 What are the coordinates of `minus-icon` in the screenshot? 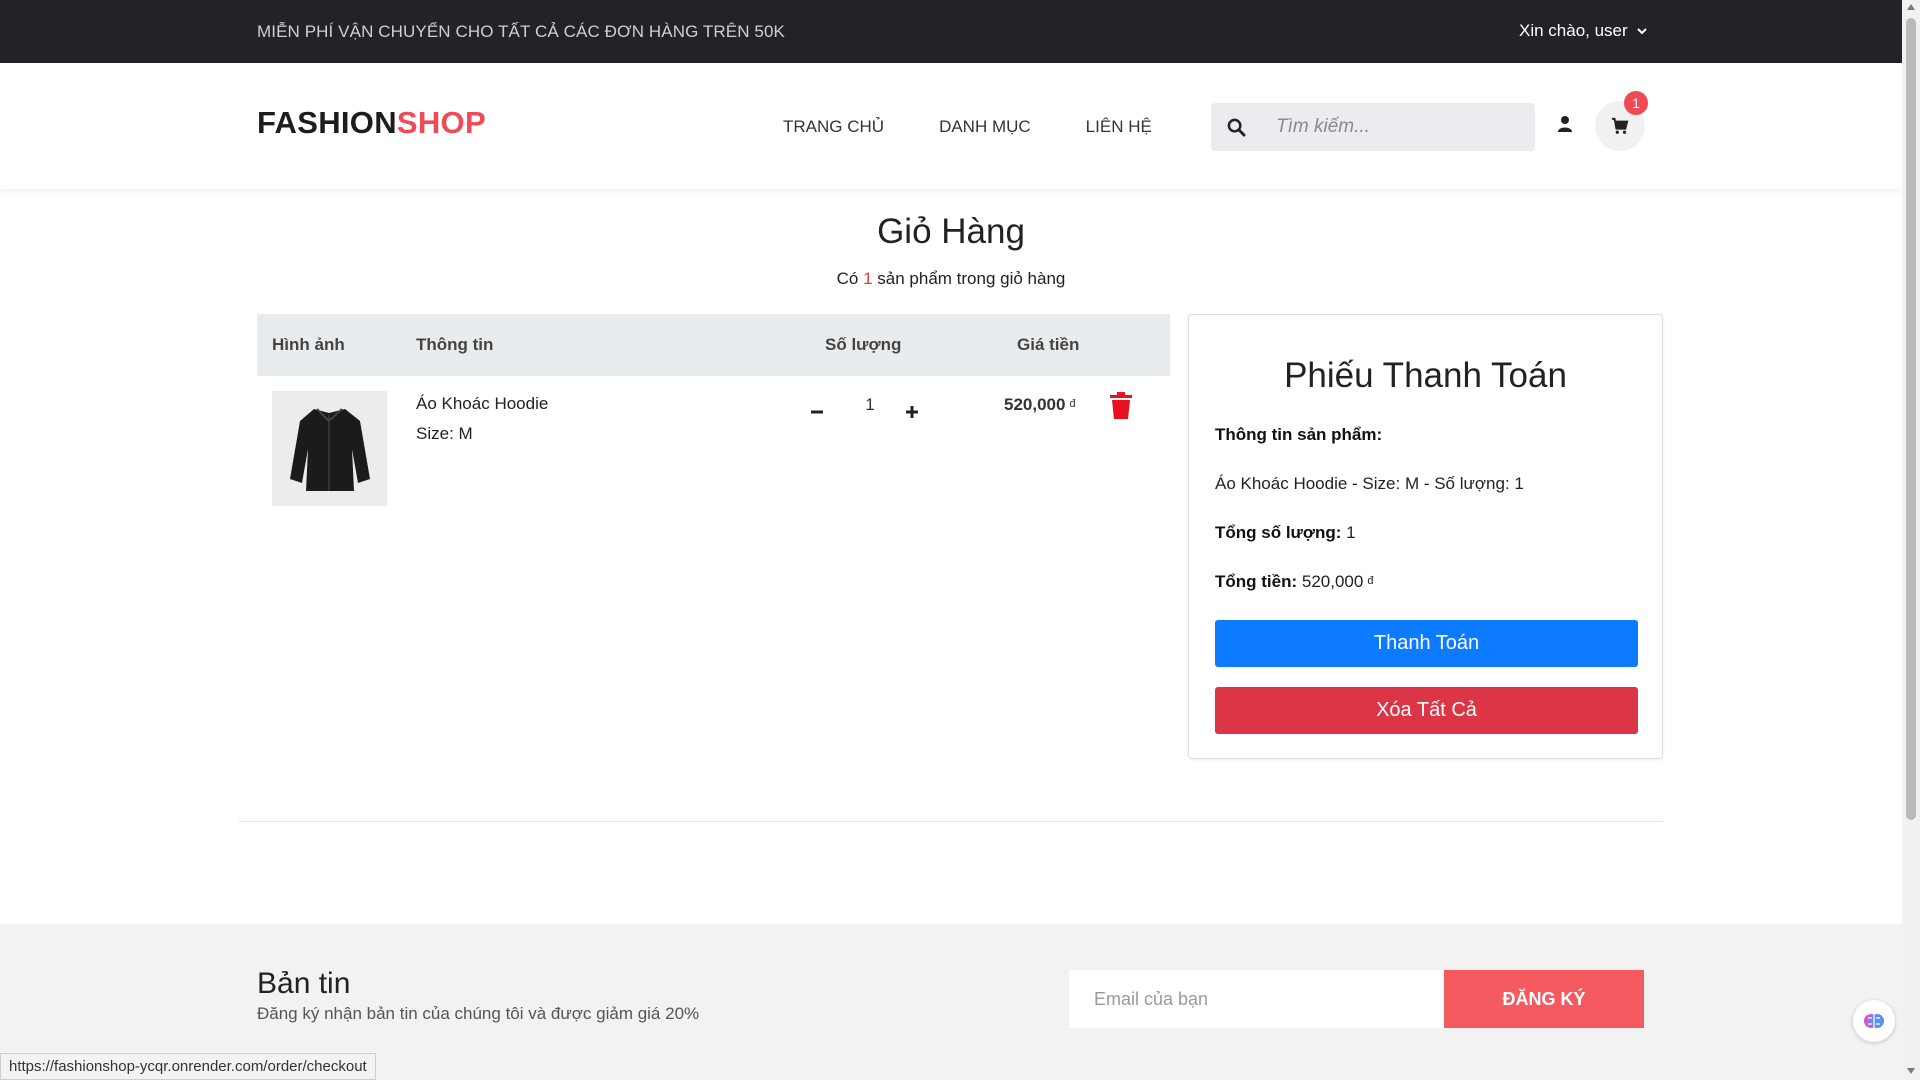 It's located at (817, 412).